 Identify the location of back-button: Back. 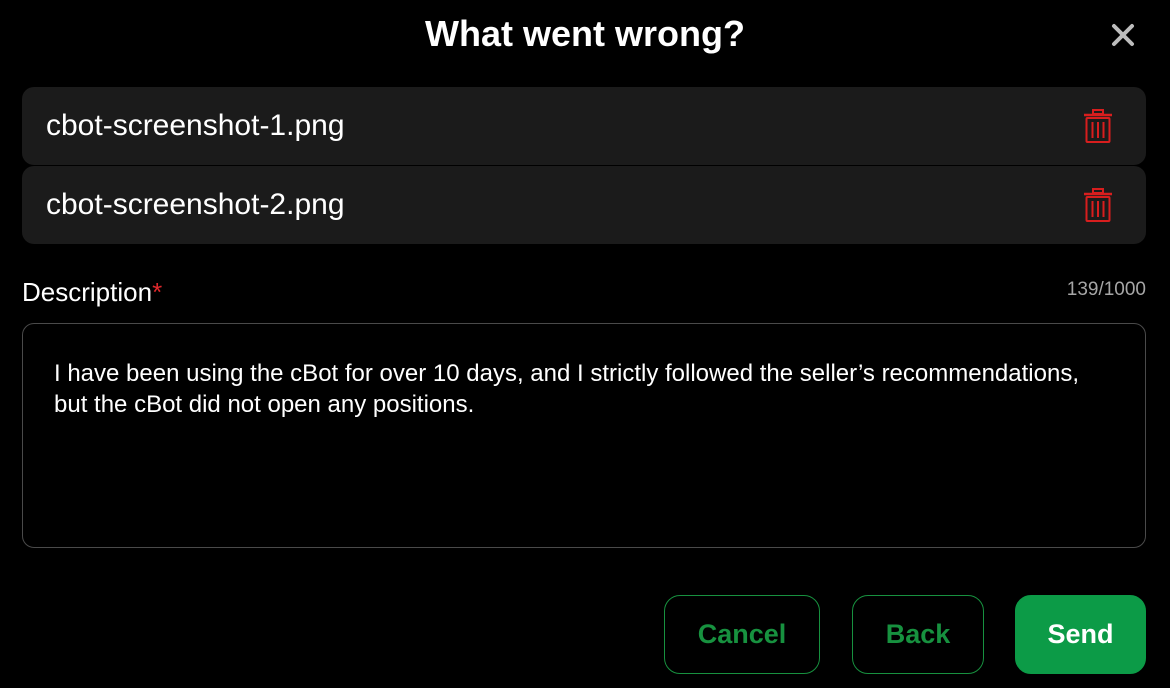
(918, 634).